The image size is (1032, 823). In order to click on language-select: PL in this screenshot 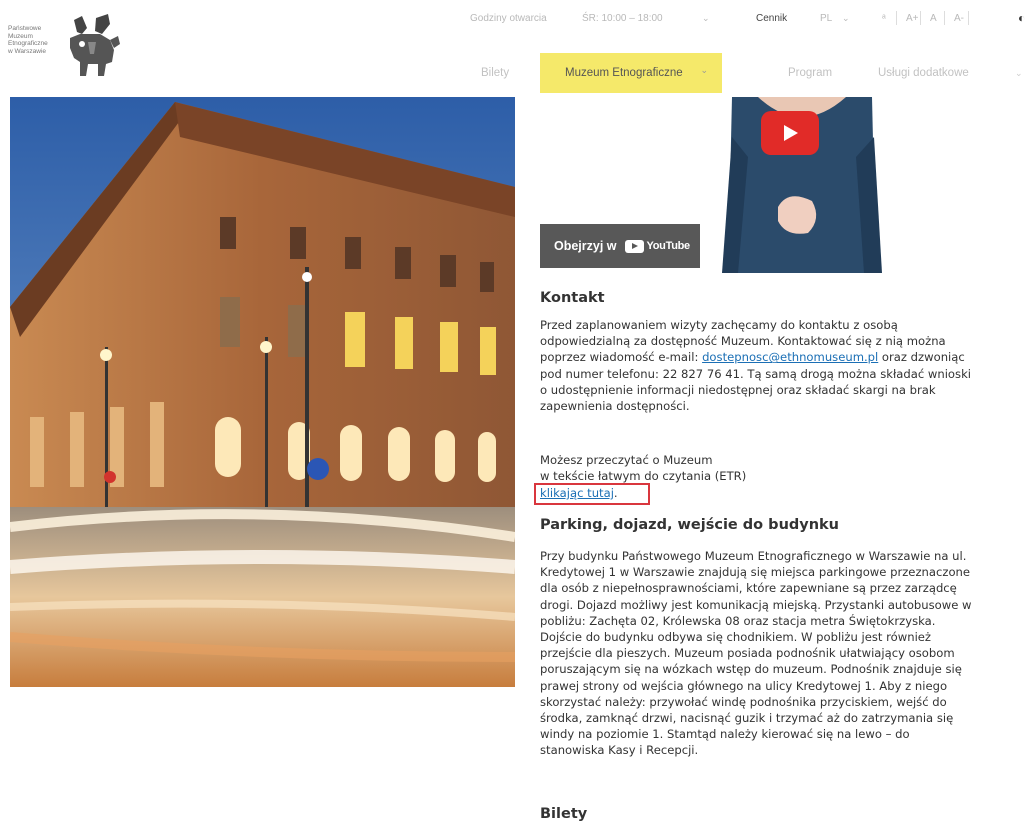, I will do `click(826, 18)`.